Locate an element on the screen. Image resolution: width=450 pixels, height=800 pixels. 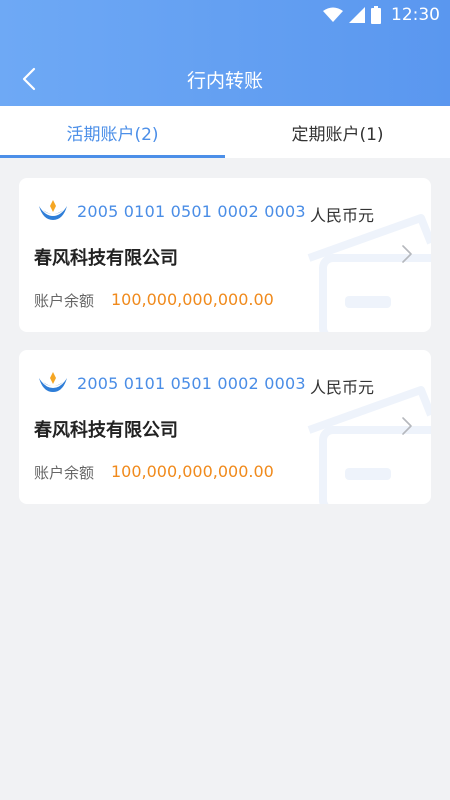
signal-icon is located at coordinates (357, 15).